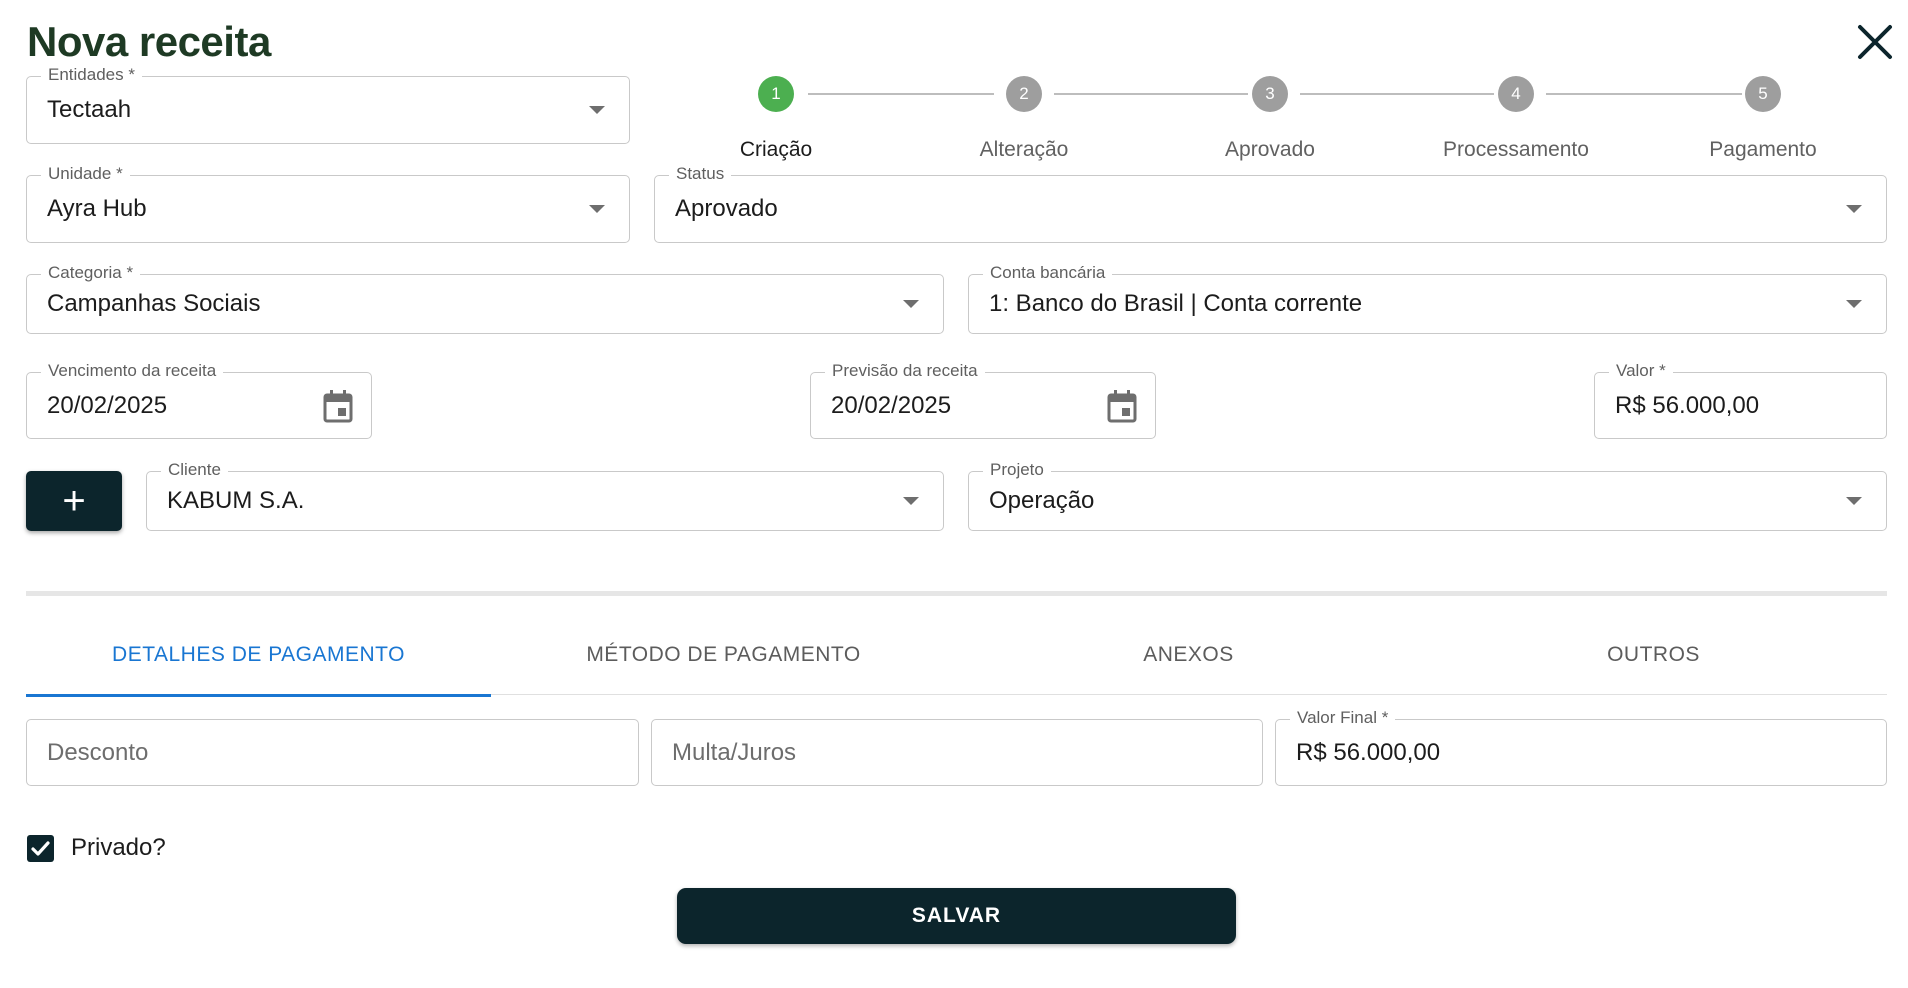  What do you see at coordinates (1024, 149) in the screenshot?
I see `step-2-label: Alteração` at bounding box center [1024, 149].